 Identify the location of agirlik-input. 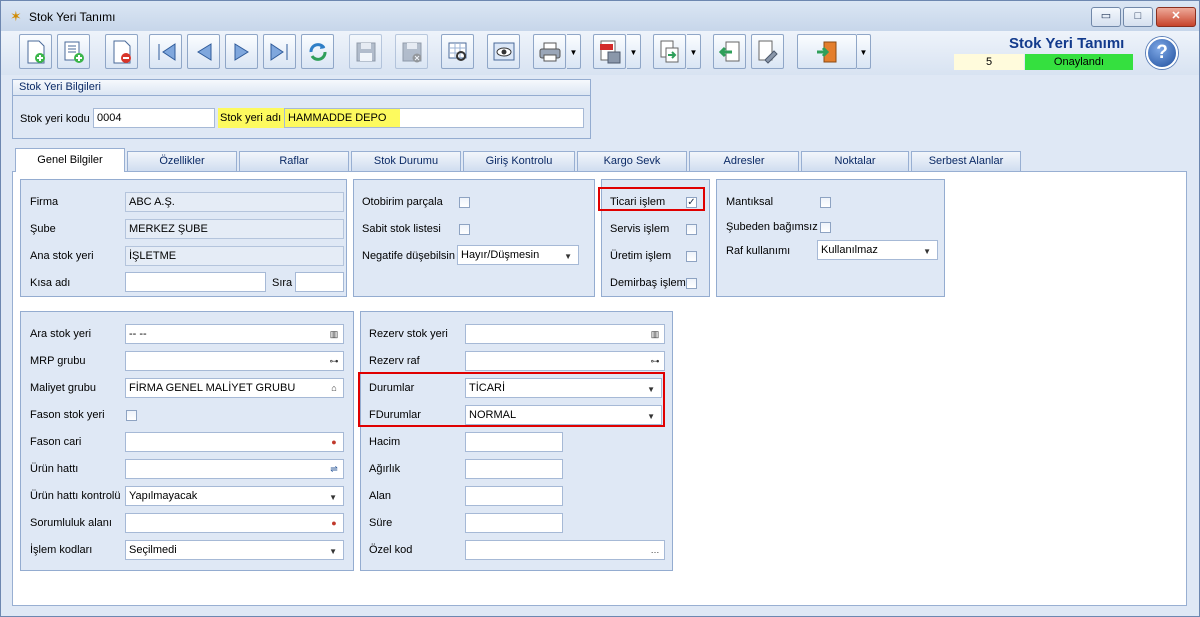
(514, 469).